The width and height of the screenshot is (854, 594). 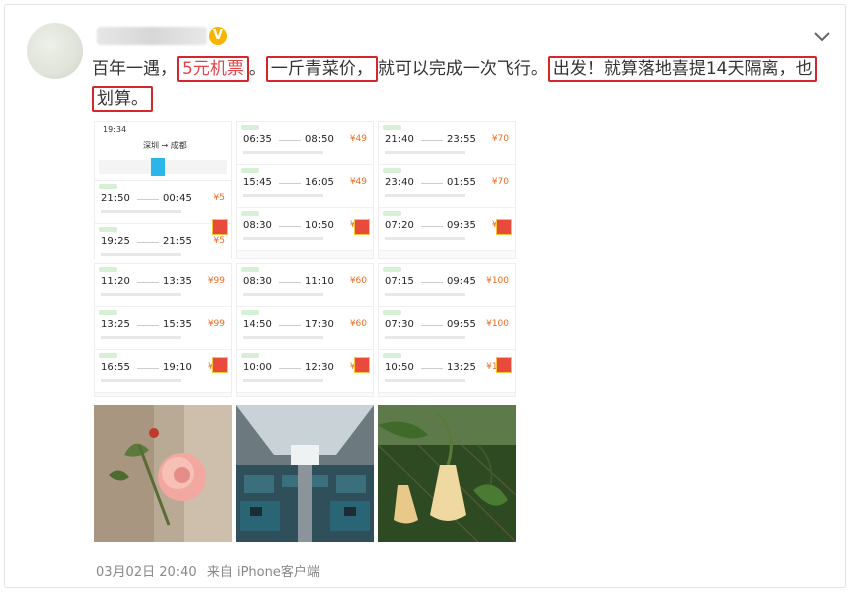 What do you see at coordinates (319, 281) in the screenshot?
I see `arrival-time: 11:10` at bounding box center [319, 281].